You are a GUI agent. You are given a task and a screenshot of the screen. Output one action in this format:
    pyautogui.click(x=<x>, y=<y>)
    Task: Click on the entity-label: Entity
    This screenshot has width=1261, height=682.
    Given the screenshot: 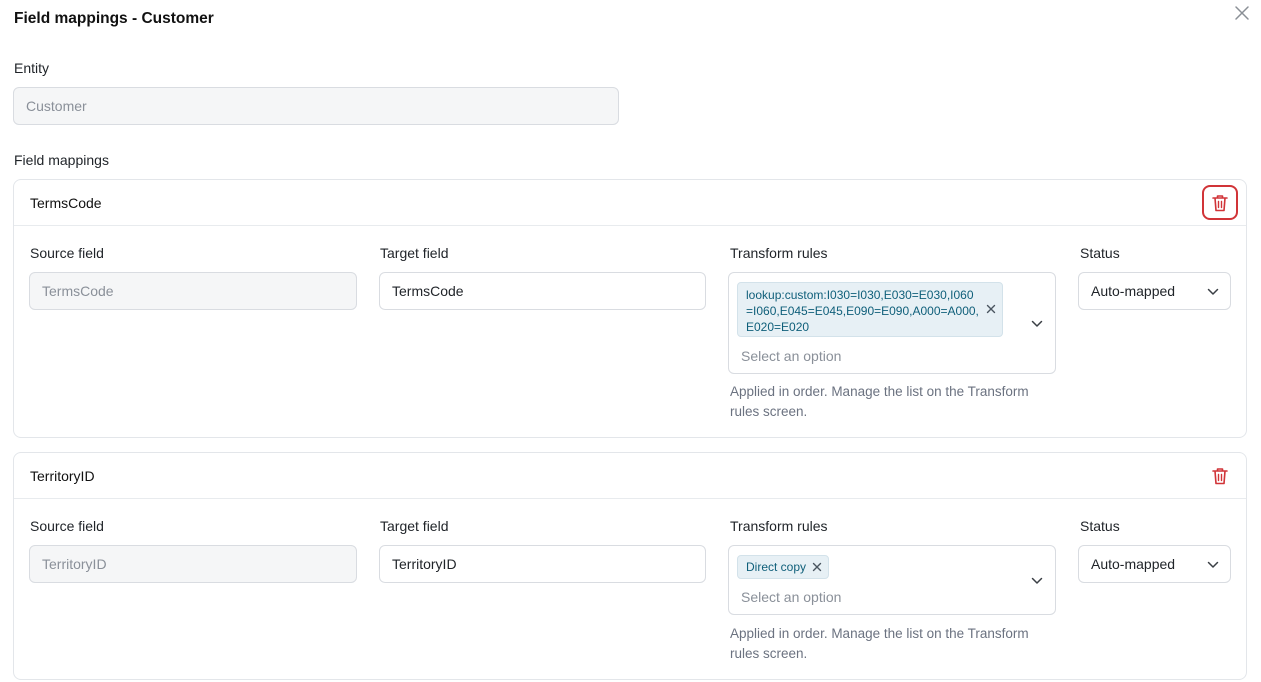 What is the action you would take?
    pyautogui.click(x=32, y=68)
    